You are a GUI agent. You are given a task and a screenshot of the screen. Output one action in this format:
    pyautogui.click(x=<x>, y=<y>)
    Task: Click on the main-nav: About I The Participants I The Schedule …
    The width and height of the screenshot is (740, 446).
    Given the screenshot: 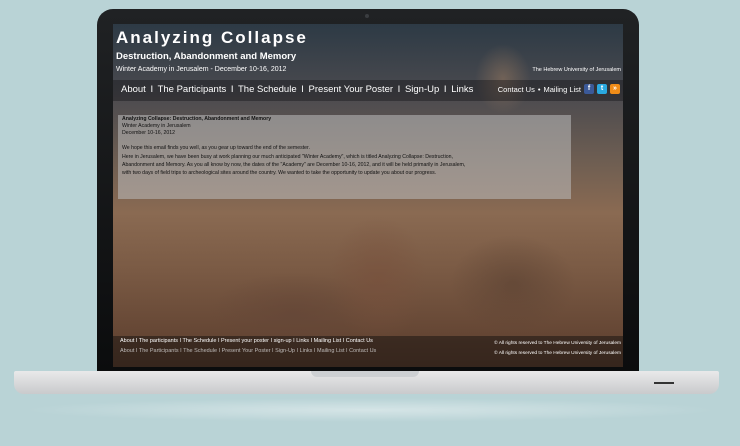 What is the action you would take?
    pyautogui.click(x=368, y=90)
    